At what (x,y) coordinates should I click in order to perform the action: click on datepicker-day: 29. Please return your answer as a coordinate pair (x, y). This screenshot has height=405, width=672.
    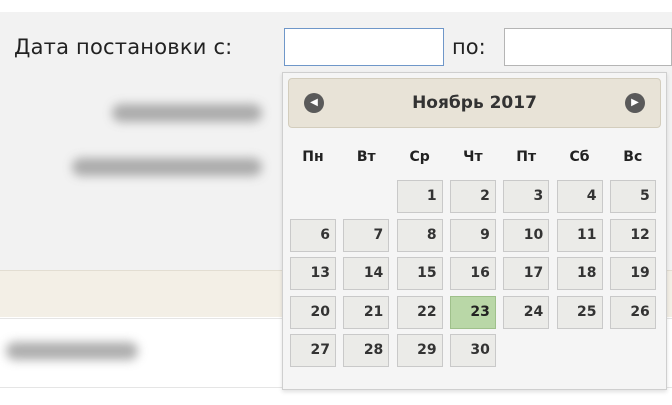
    Looking at the image, I should click on (419, 350).